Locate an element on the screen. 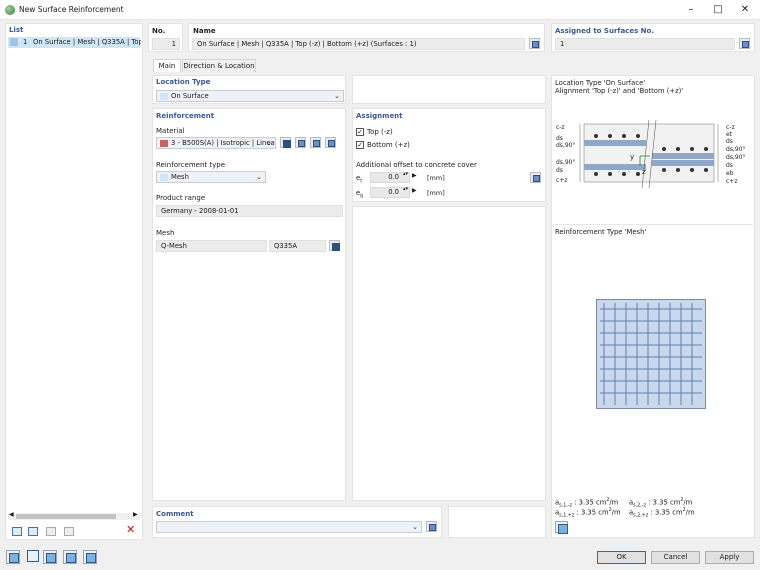 The width and height of the screenshot is (760, 570). check-all-icon is located at coordinates (51, 531).